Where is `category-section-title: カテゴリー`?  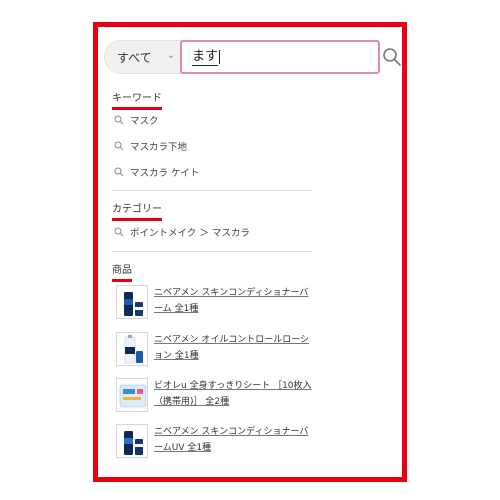
category-section-title: カテゴリー is located at coordinates (137, 212).